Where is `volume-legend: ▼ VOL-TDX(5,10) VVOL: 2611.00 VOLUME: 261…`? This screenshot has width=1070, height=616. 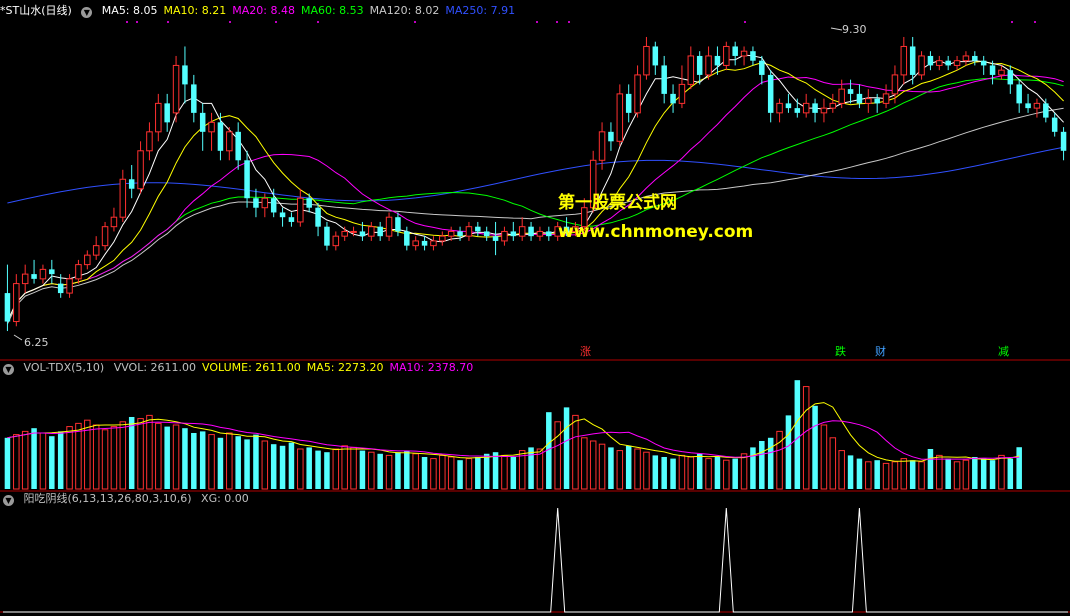 volume-legend: ▼ VOL-TDX(5,10) VVOL: 2611.00 VOLUME: 261… is located at coordinates (242, 368).